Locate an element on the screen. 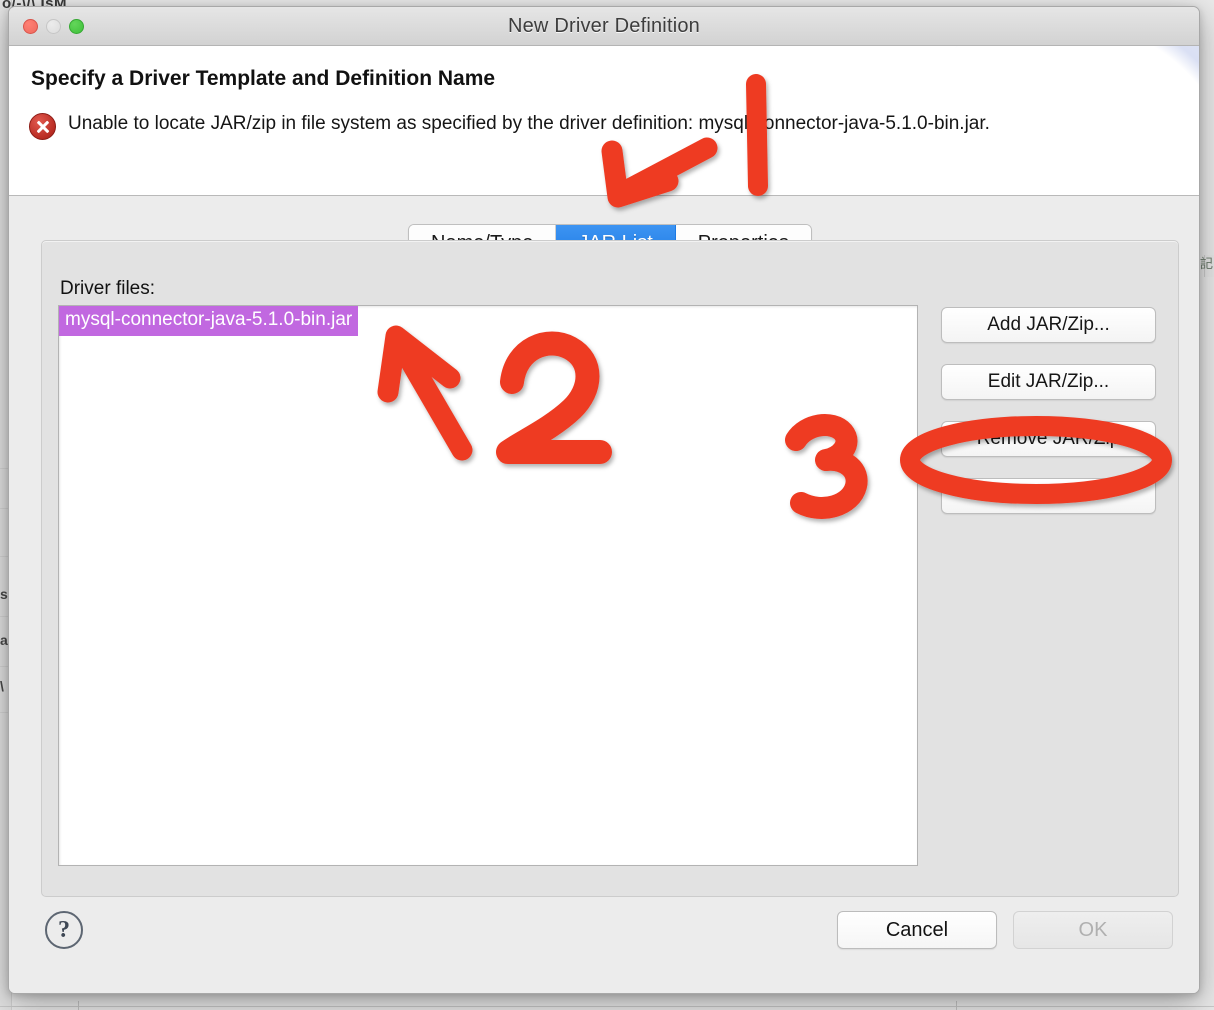 Image resolution: width=1214 pixels, height=1010 pixels. footer-button-group: Cancel OK is located at coordinates (1005, 930).